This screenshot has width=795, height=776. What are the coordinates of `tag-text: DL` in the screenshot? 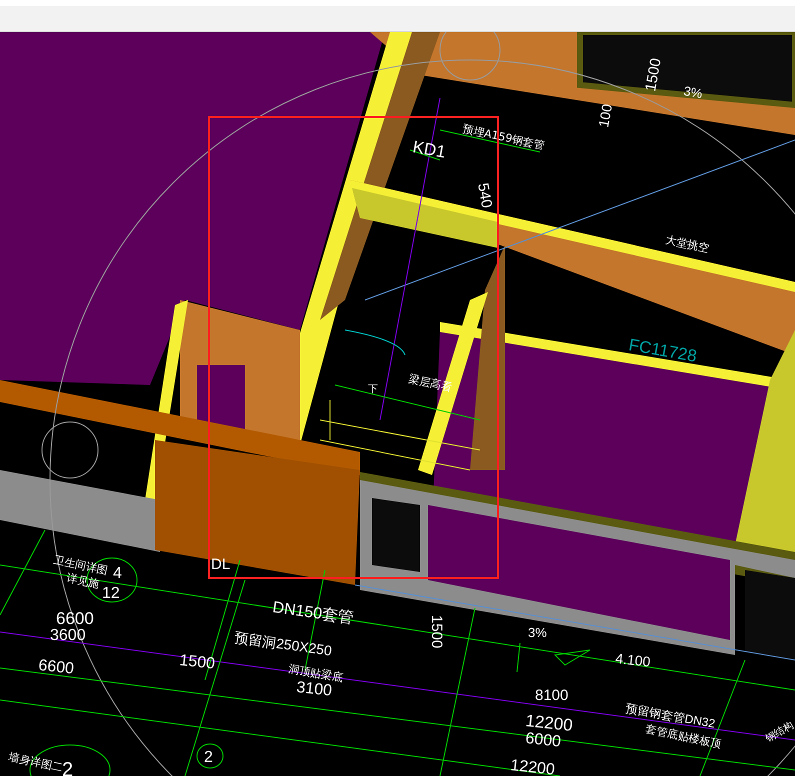 It's located at (220, 564).